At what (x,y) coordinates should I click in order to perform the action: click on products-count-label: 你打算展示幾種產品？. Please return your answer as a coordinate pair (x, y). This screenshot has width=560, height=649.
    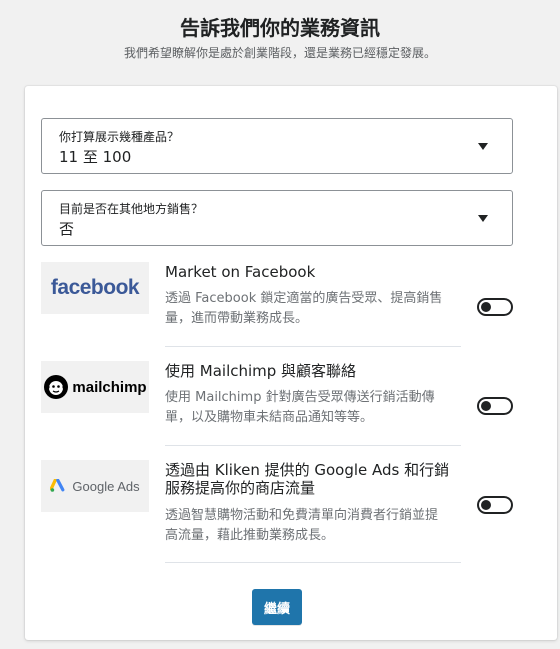
    Looking at the image, I should click on (119, 137).